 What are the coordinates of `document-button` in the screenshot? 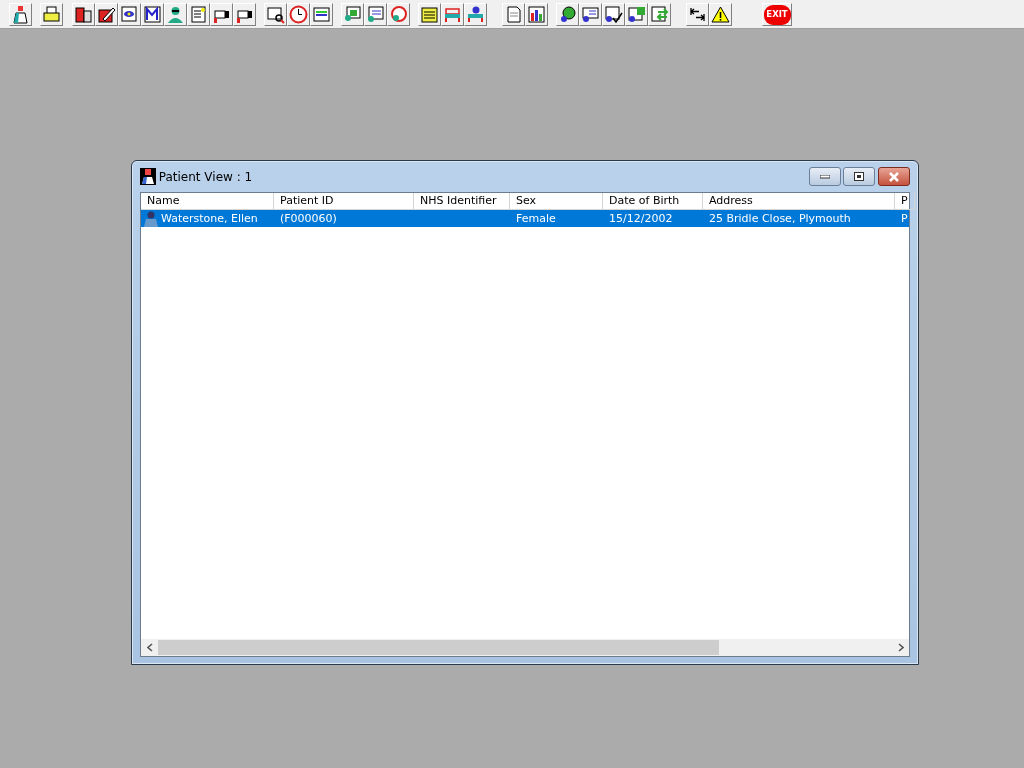 It's located at (513, 14).